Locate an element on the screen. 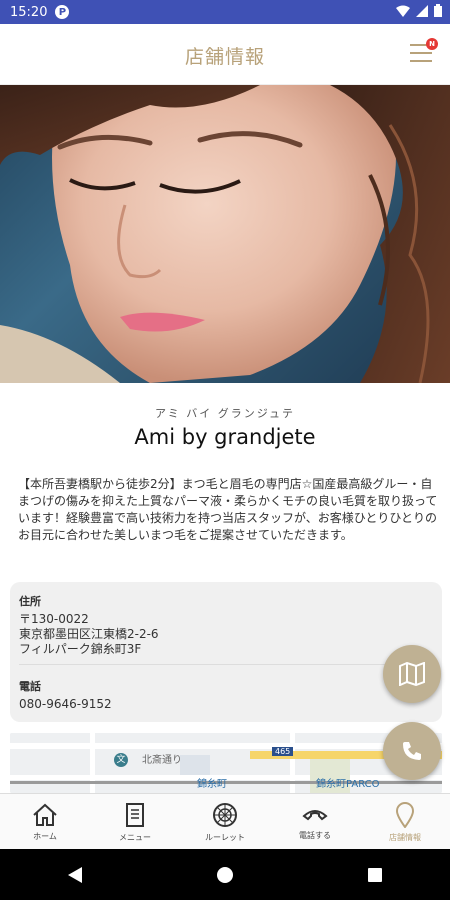 The height and width of the screenshot is (900, 450). signal-icon is located at coordinates (422, 10).